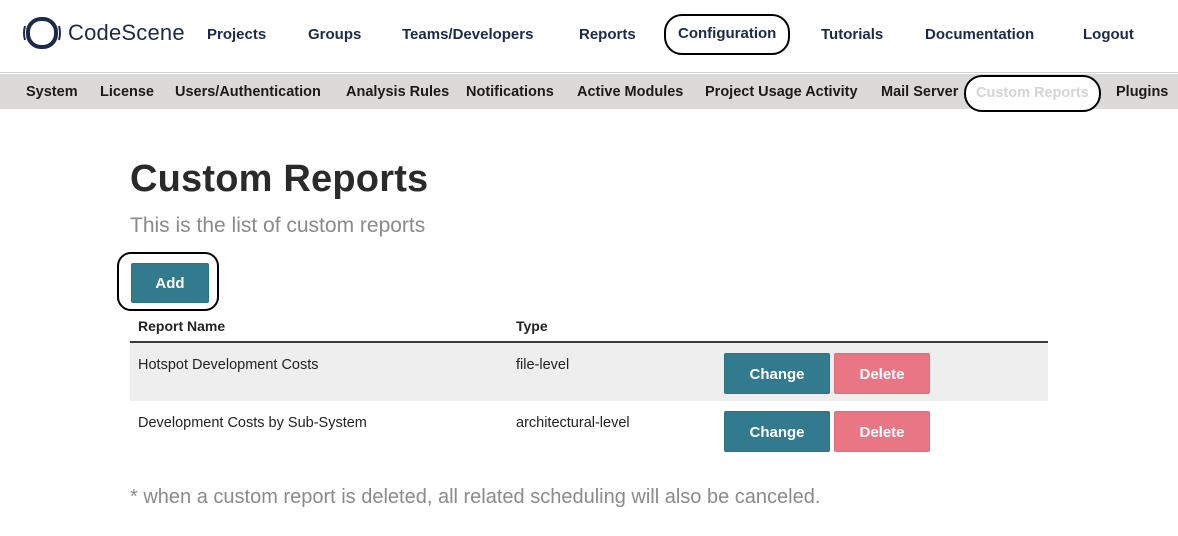 This screenshot has height=536, width=1178. I want to click on subnav-license: License, so click(127, 91).